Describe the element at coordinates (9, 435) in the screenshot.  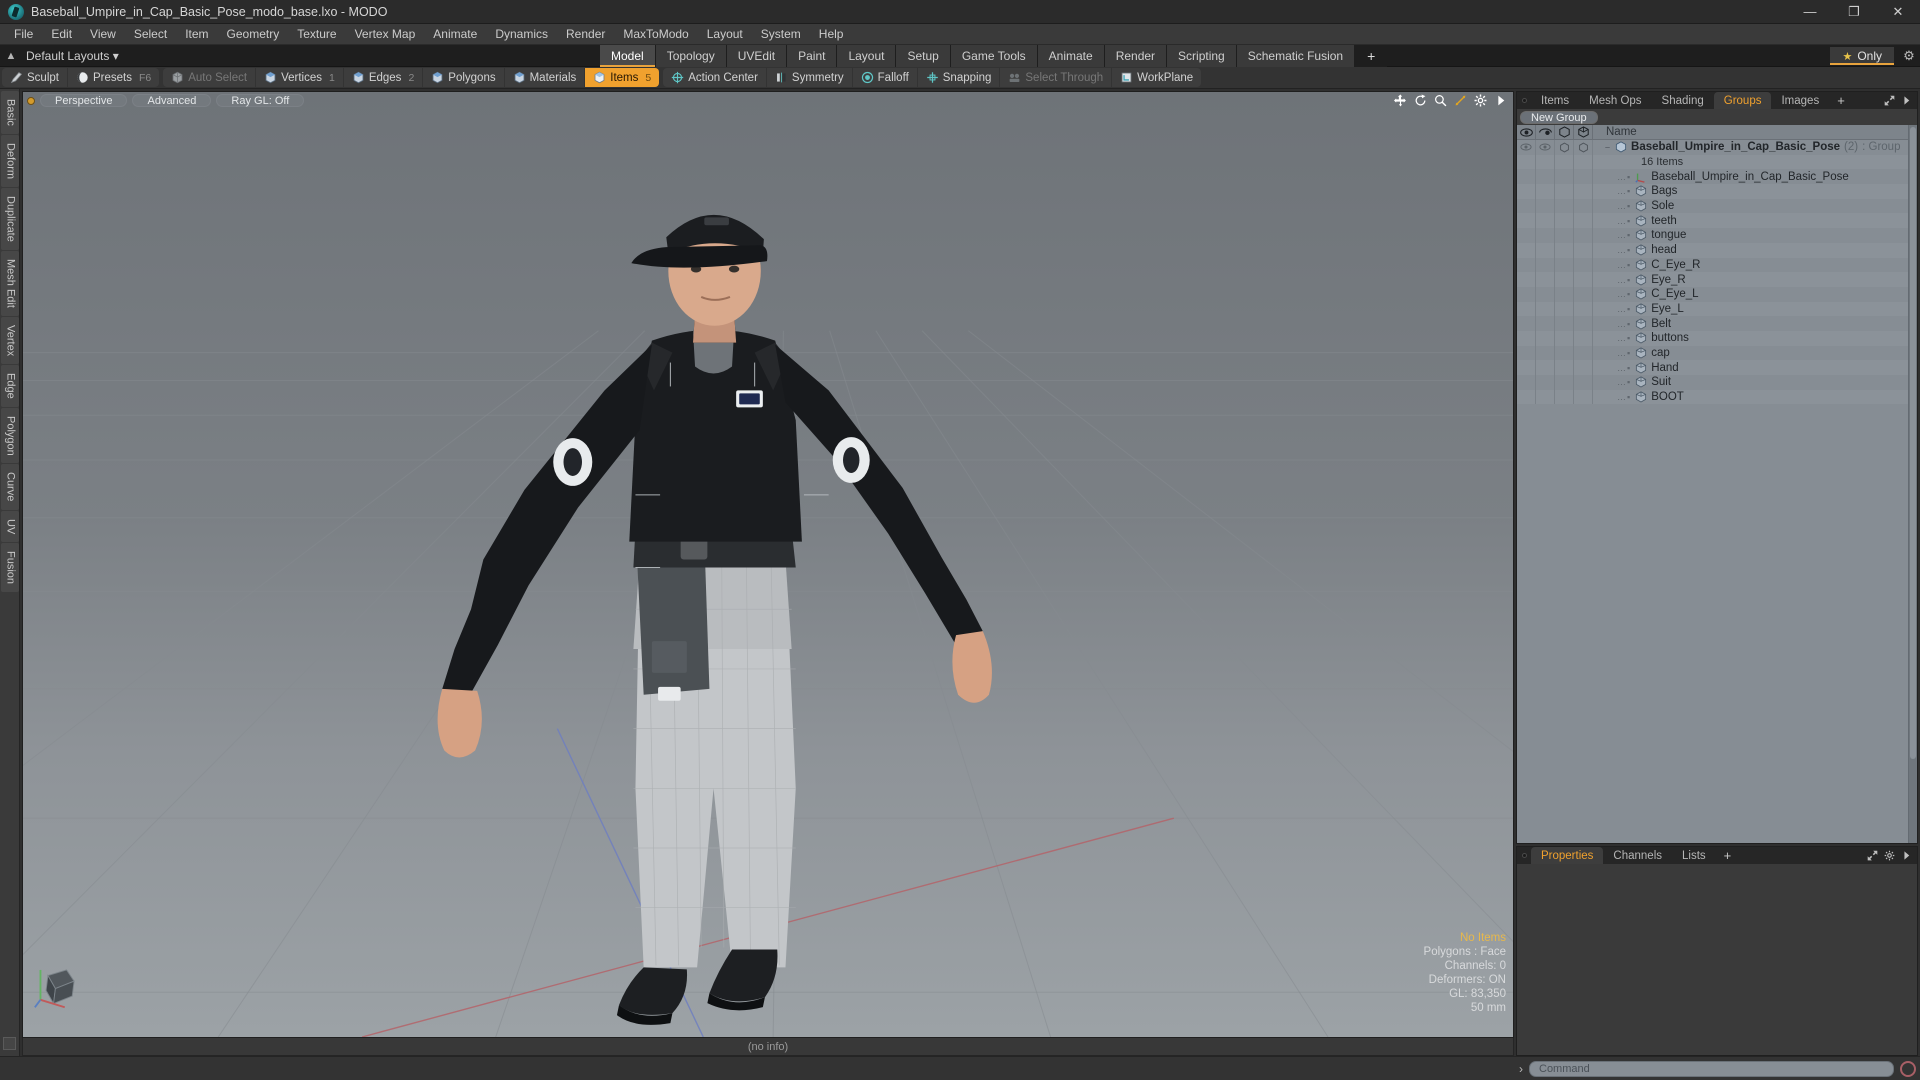
I see `left-tab-polygon: Polygon` at that location.